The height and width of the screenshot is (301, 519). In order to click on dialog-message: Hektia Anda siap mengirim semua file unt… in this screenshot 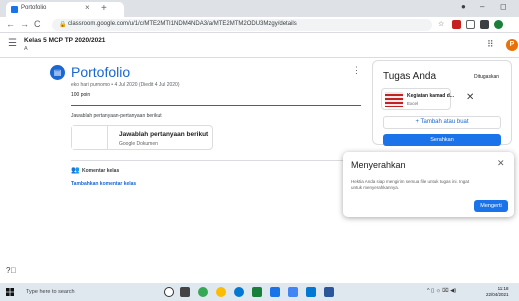, I will do `click(410, 184)`.